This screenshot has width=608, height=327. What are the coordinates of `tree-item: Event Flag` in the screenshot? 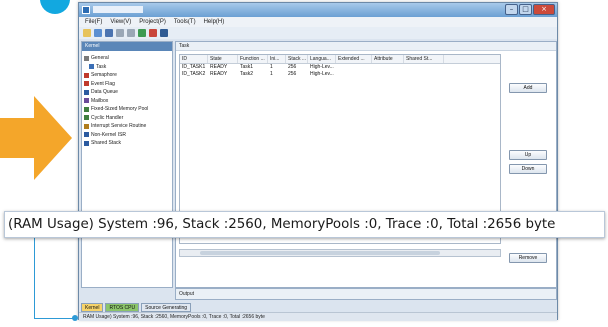 It's located at (128, 84).